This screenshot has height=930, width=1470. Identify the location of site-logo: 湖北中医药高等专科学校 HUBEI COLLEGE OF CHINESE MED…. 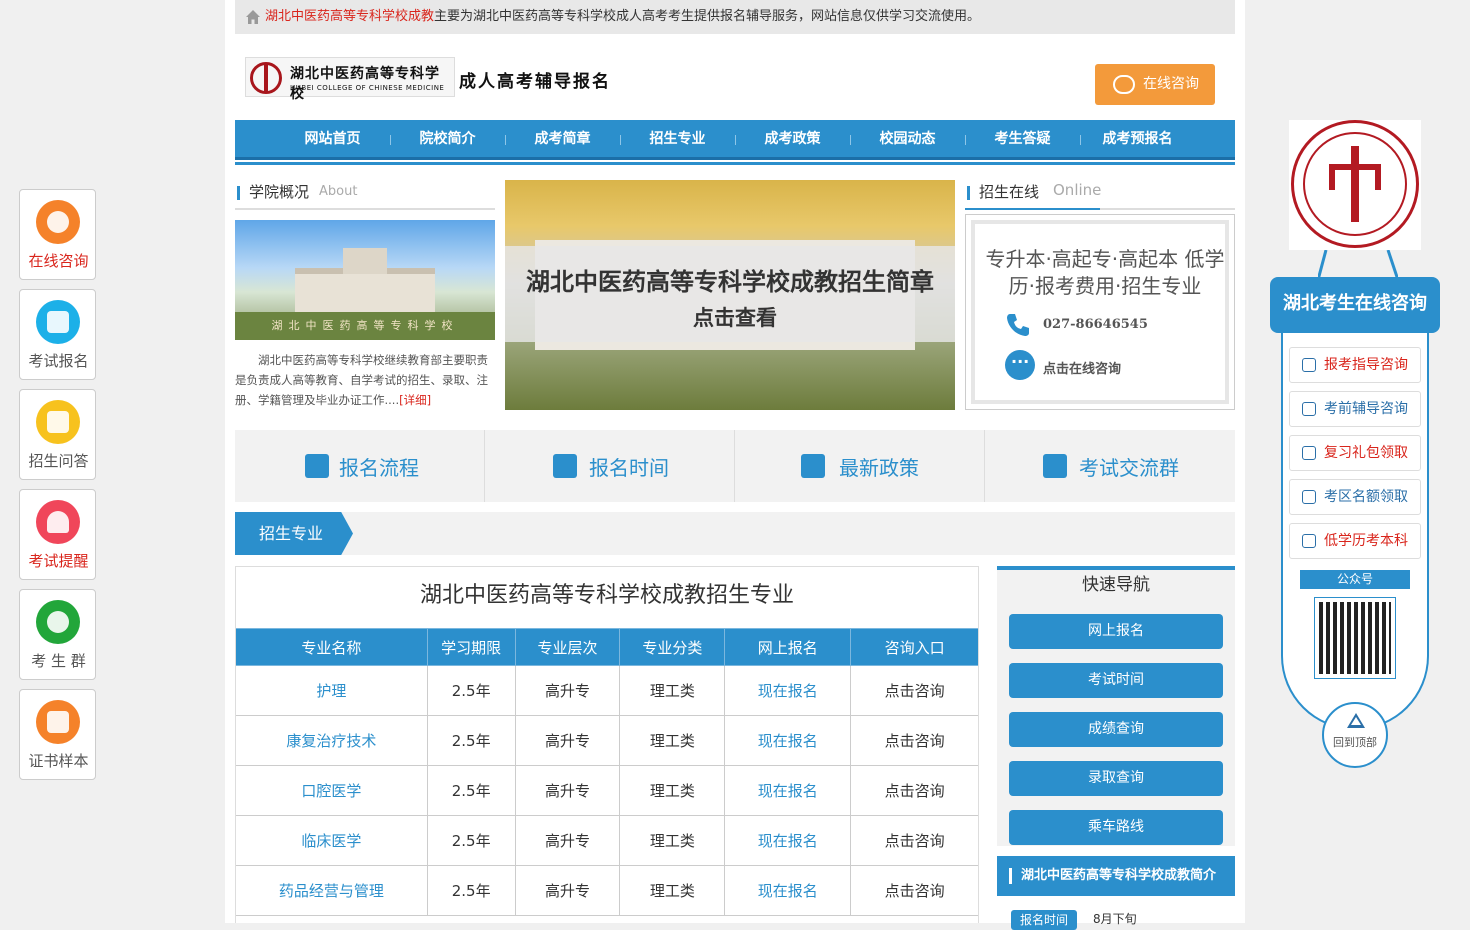
(435, 79).